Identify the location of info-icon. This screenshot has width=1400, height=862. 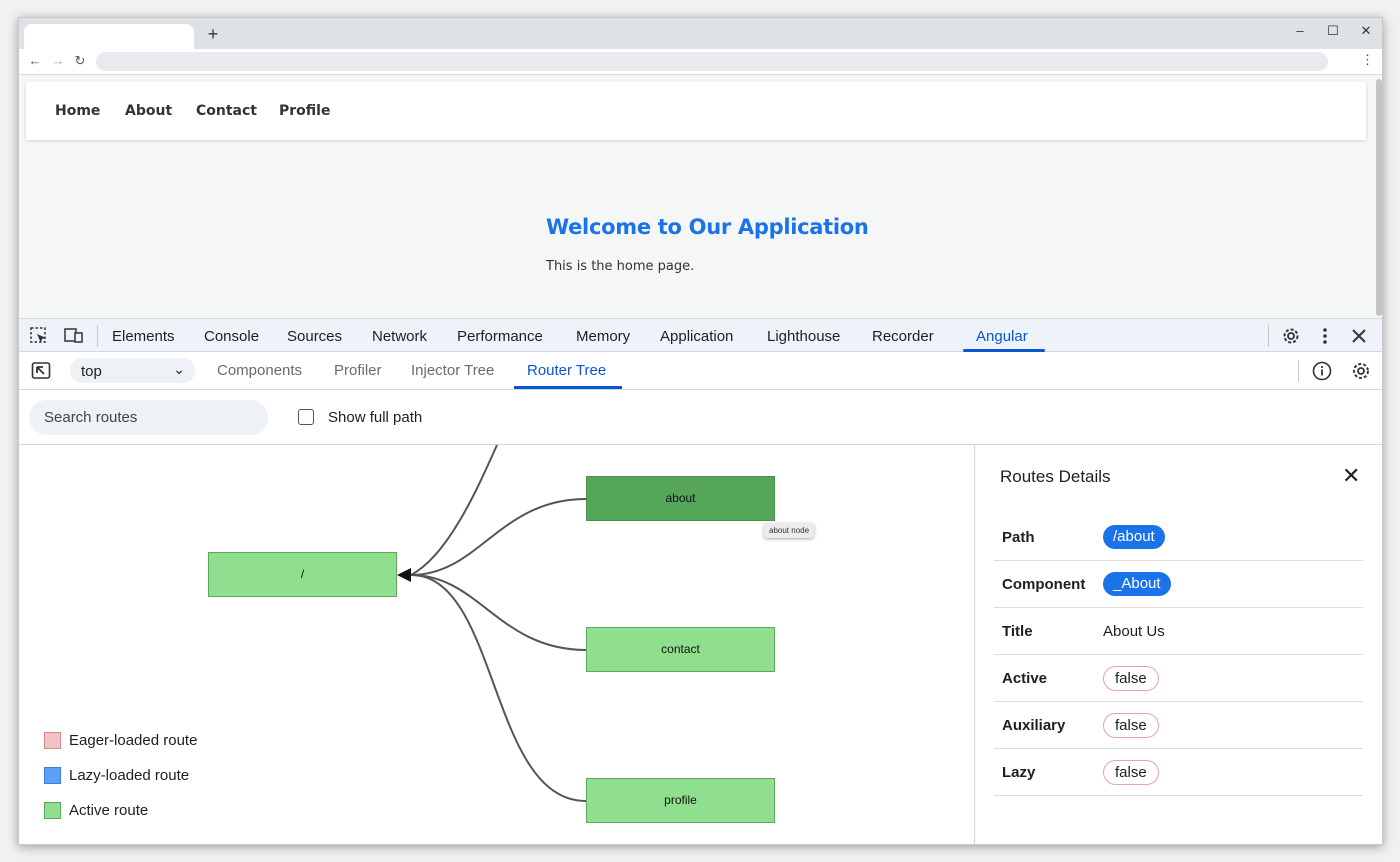
(1322, 371).